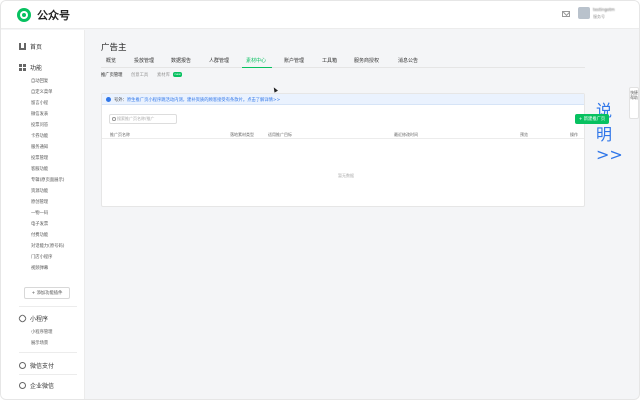 This screenshot has width=640, height=400. What do you see at coordinates (39, 169) in the screenshot?
I see `sidebar-item: 客服功能` at bounding box center [39, 169].